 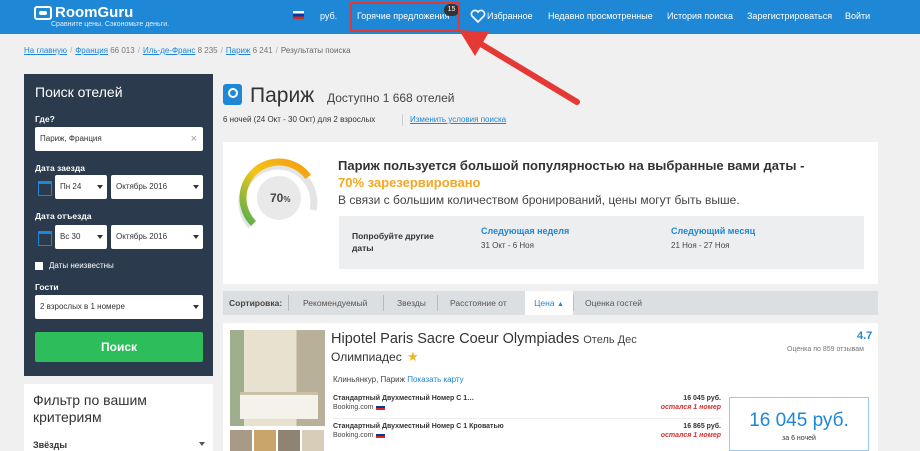 What do you see at coordinates (519, 67) in the screenshot?
I see `red-arrow-annotation` at bounding box center [519, 67].